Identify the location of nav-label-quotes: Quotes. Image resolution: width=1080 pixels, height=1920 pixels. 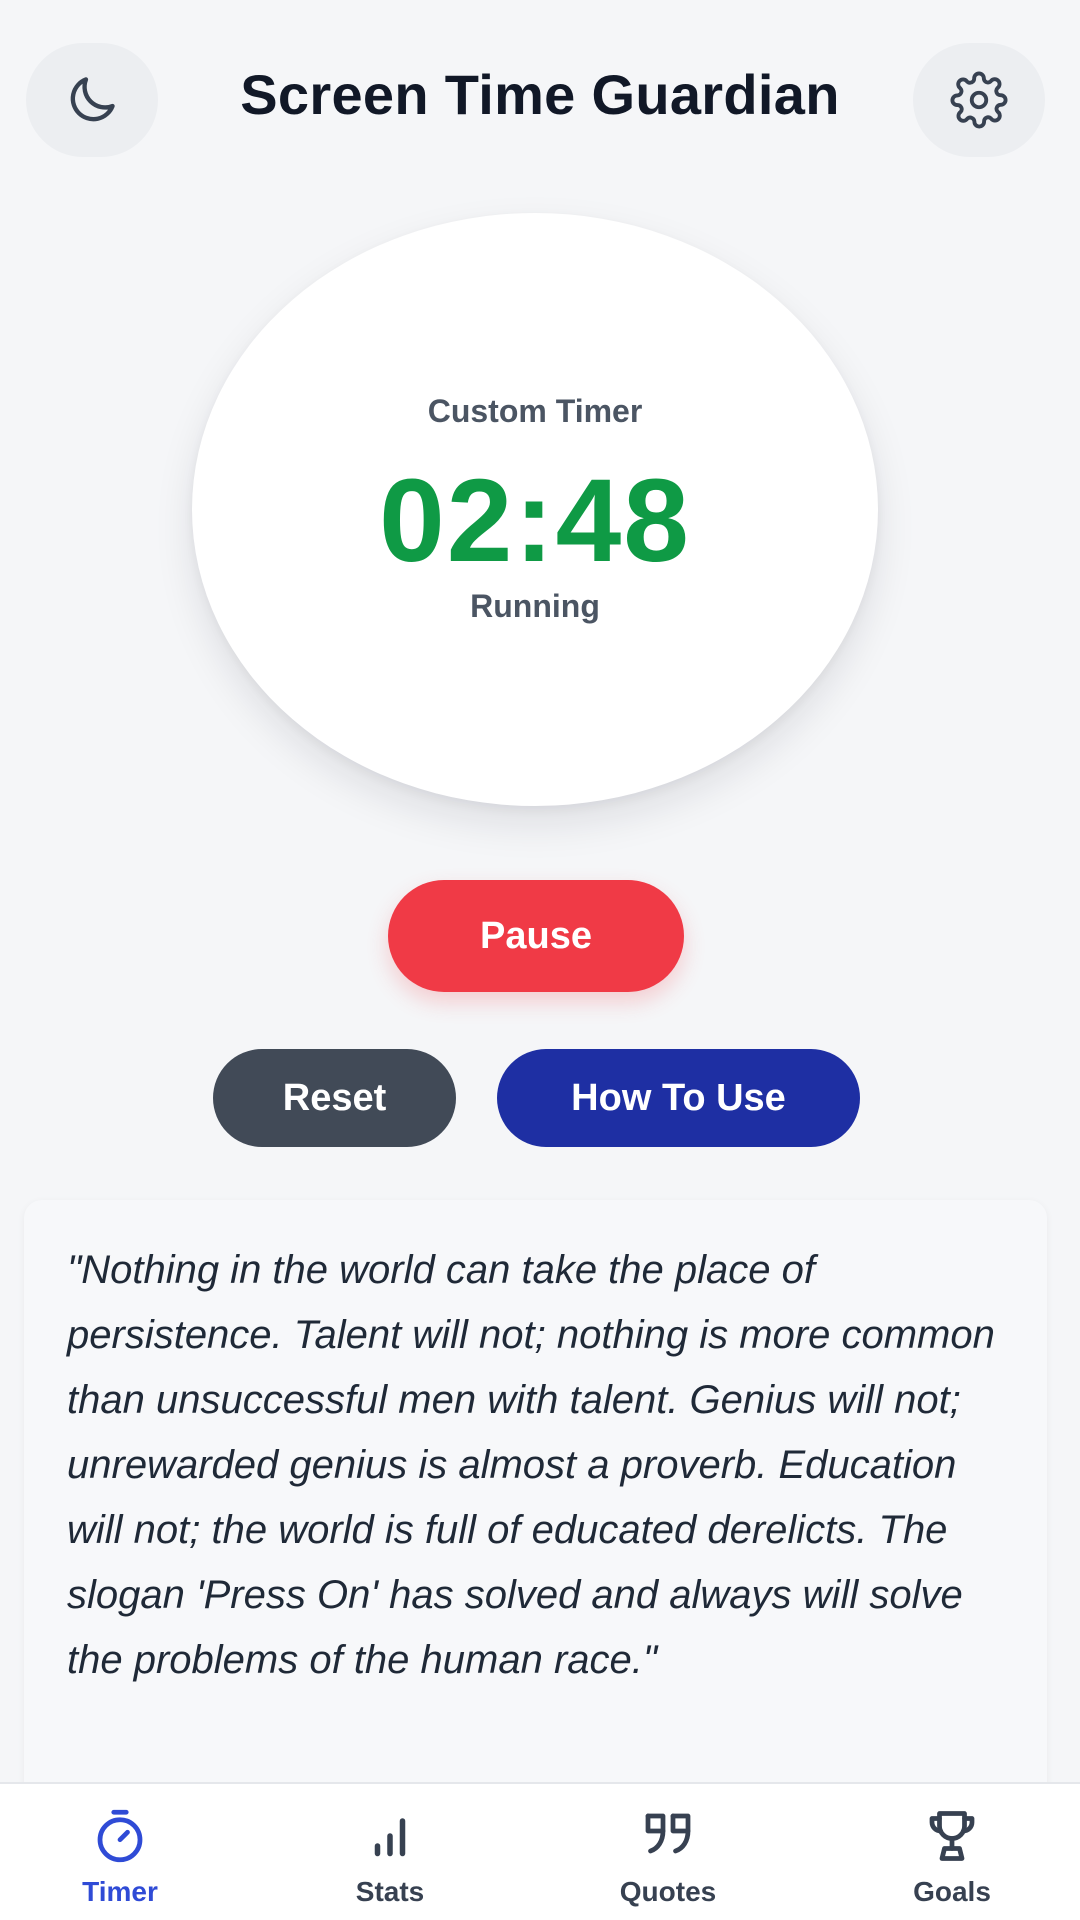
(668, 1891).